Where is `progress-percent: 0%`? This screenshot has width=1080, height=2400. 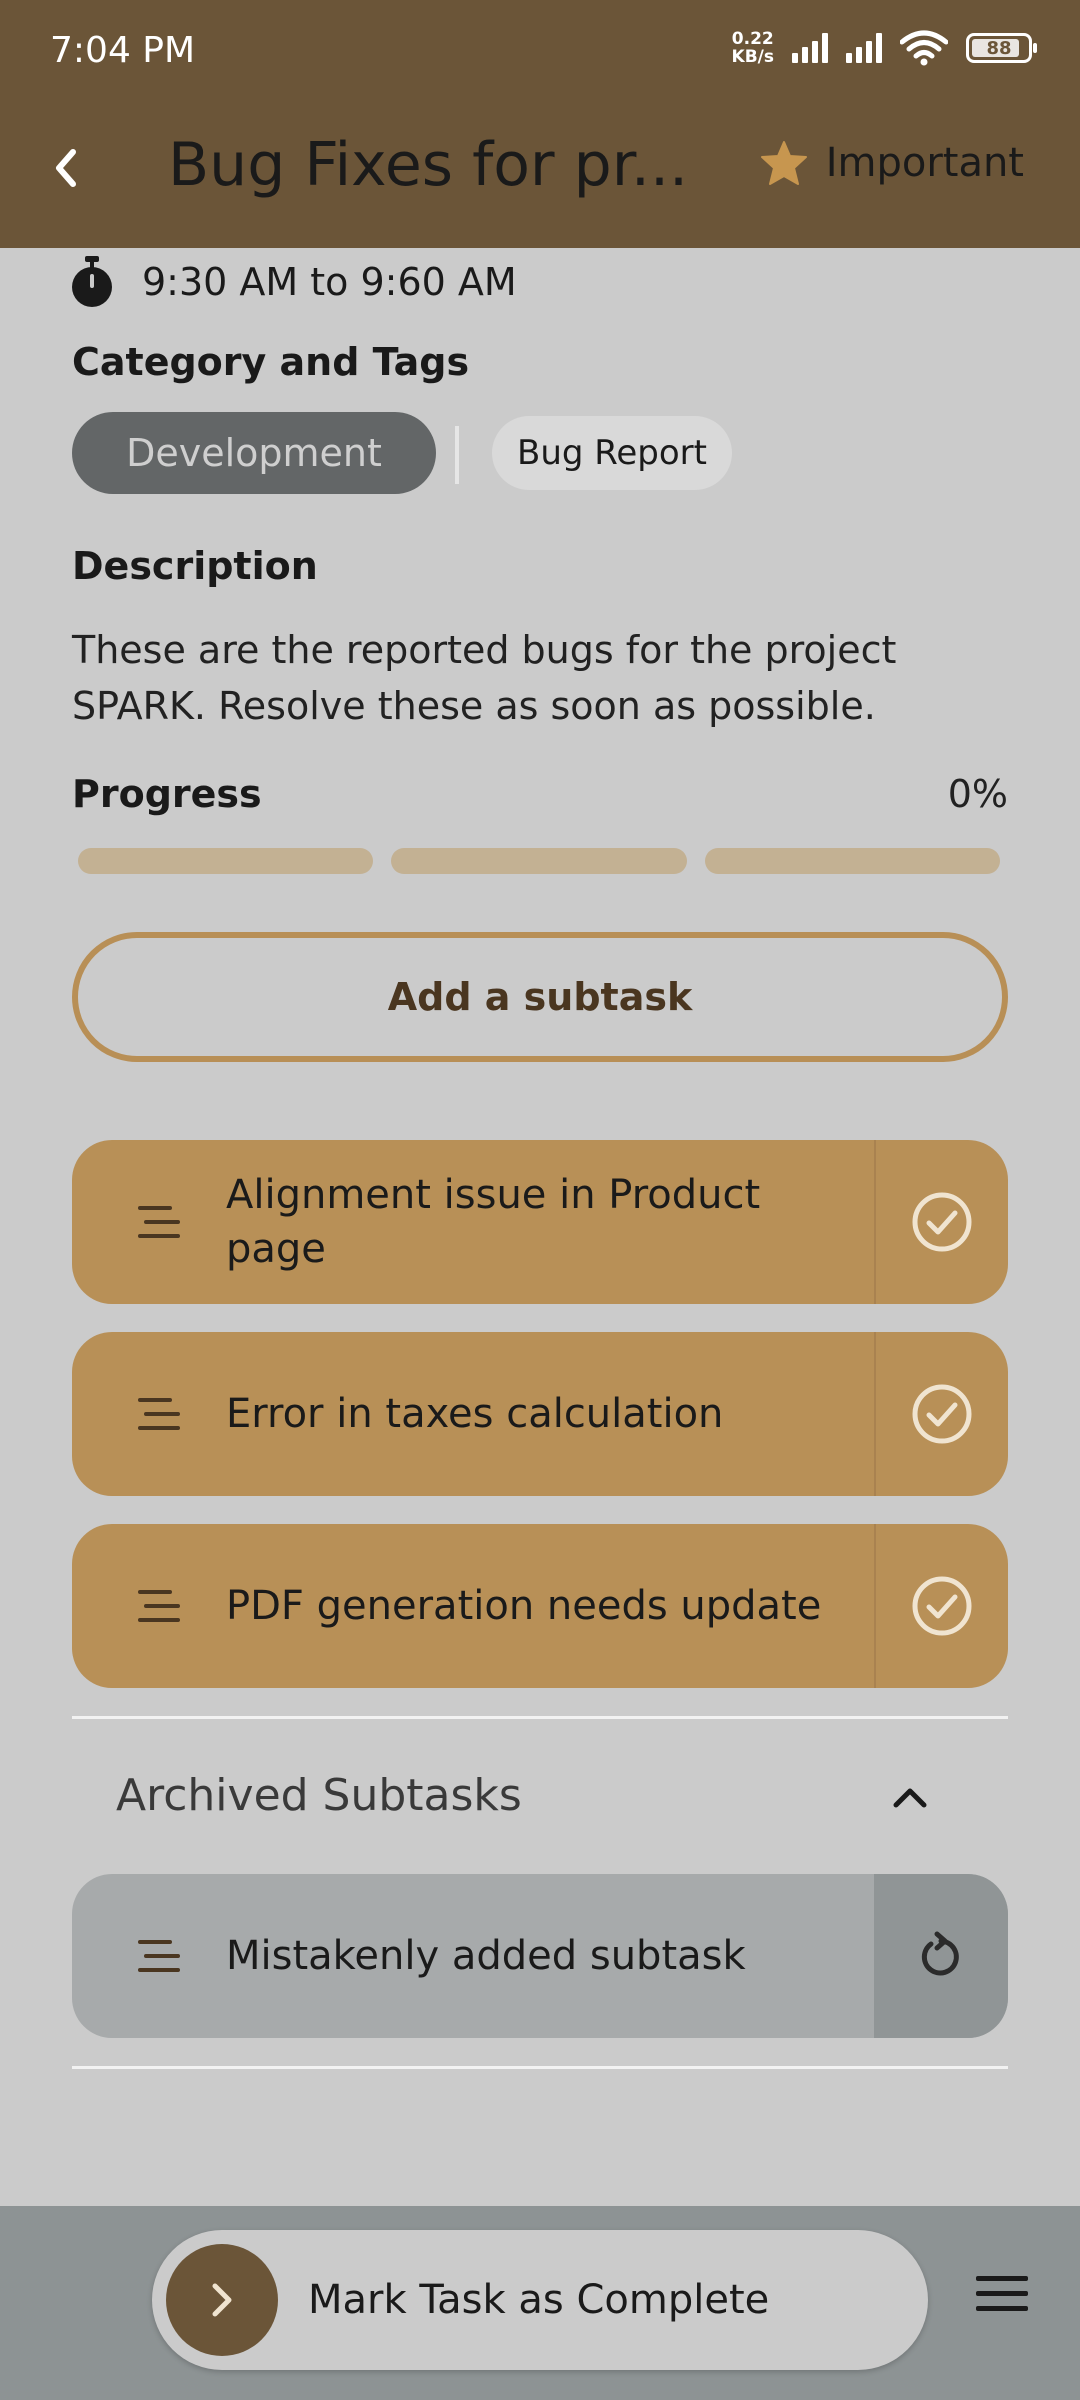 progress-percent: 0% is located at coordinates (977, 794).